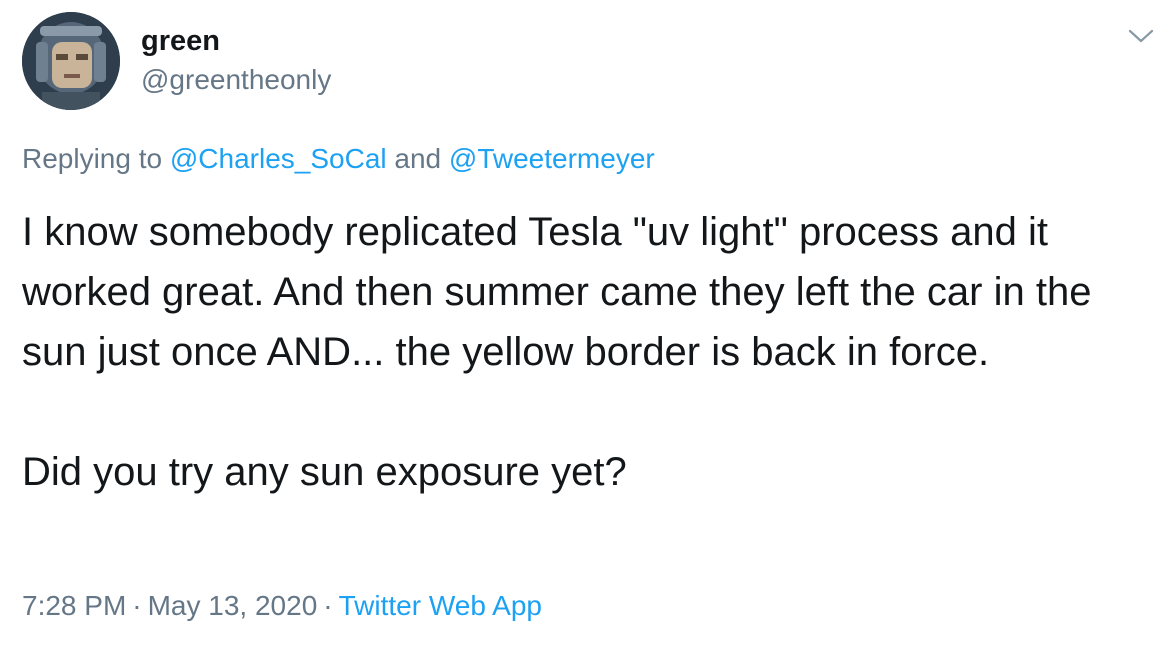 This screenshot has width=1176, height=652. I want to click on tweet-source-link: Twitter Web App, so click(440, 605).